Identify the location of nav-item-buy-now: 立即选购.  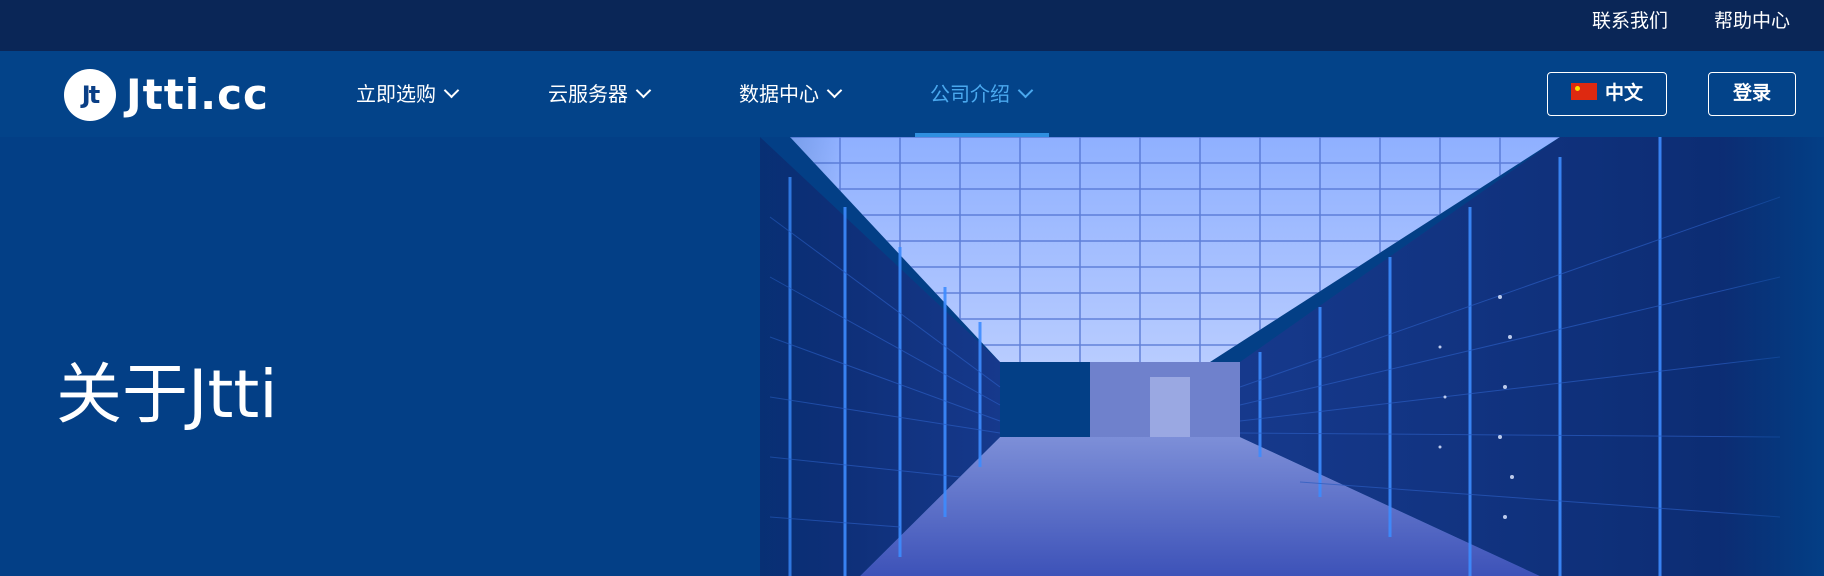
(408, 94).